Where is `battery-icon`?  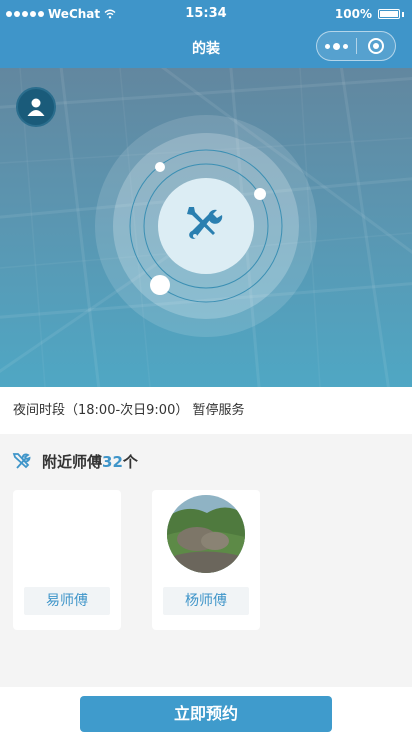 battery-icon is located at coordinates (389, 14).